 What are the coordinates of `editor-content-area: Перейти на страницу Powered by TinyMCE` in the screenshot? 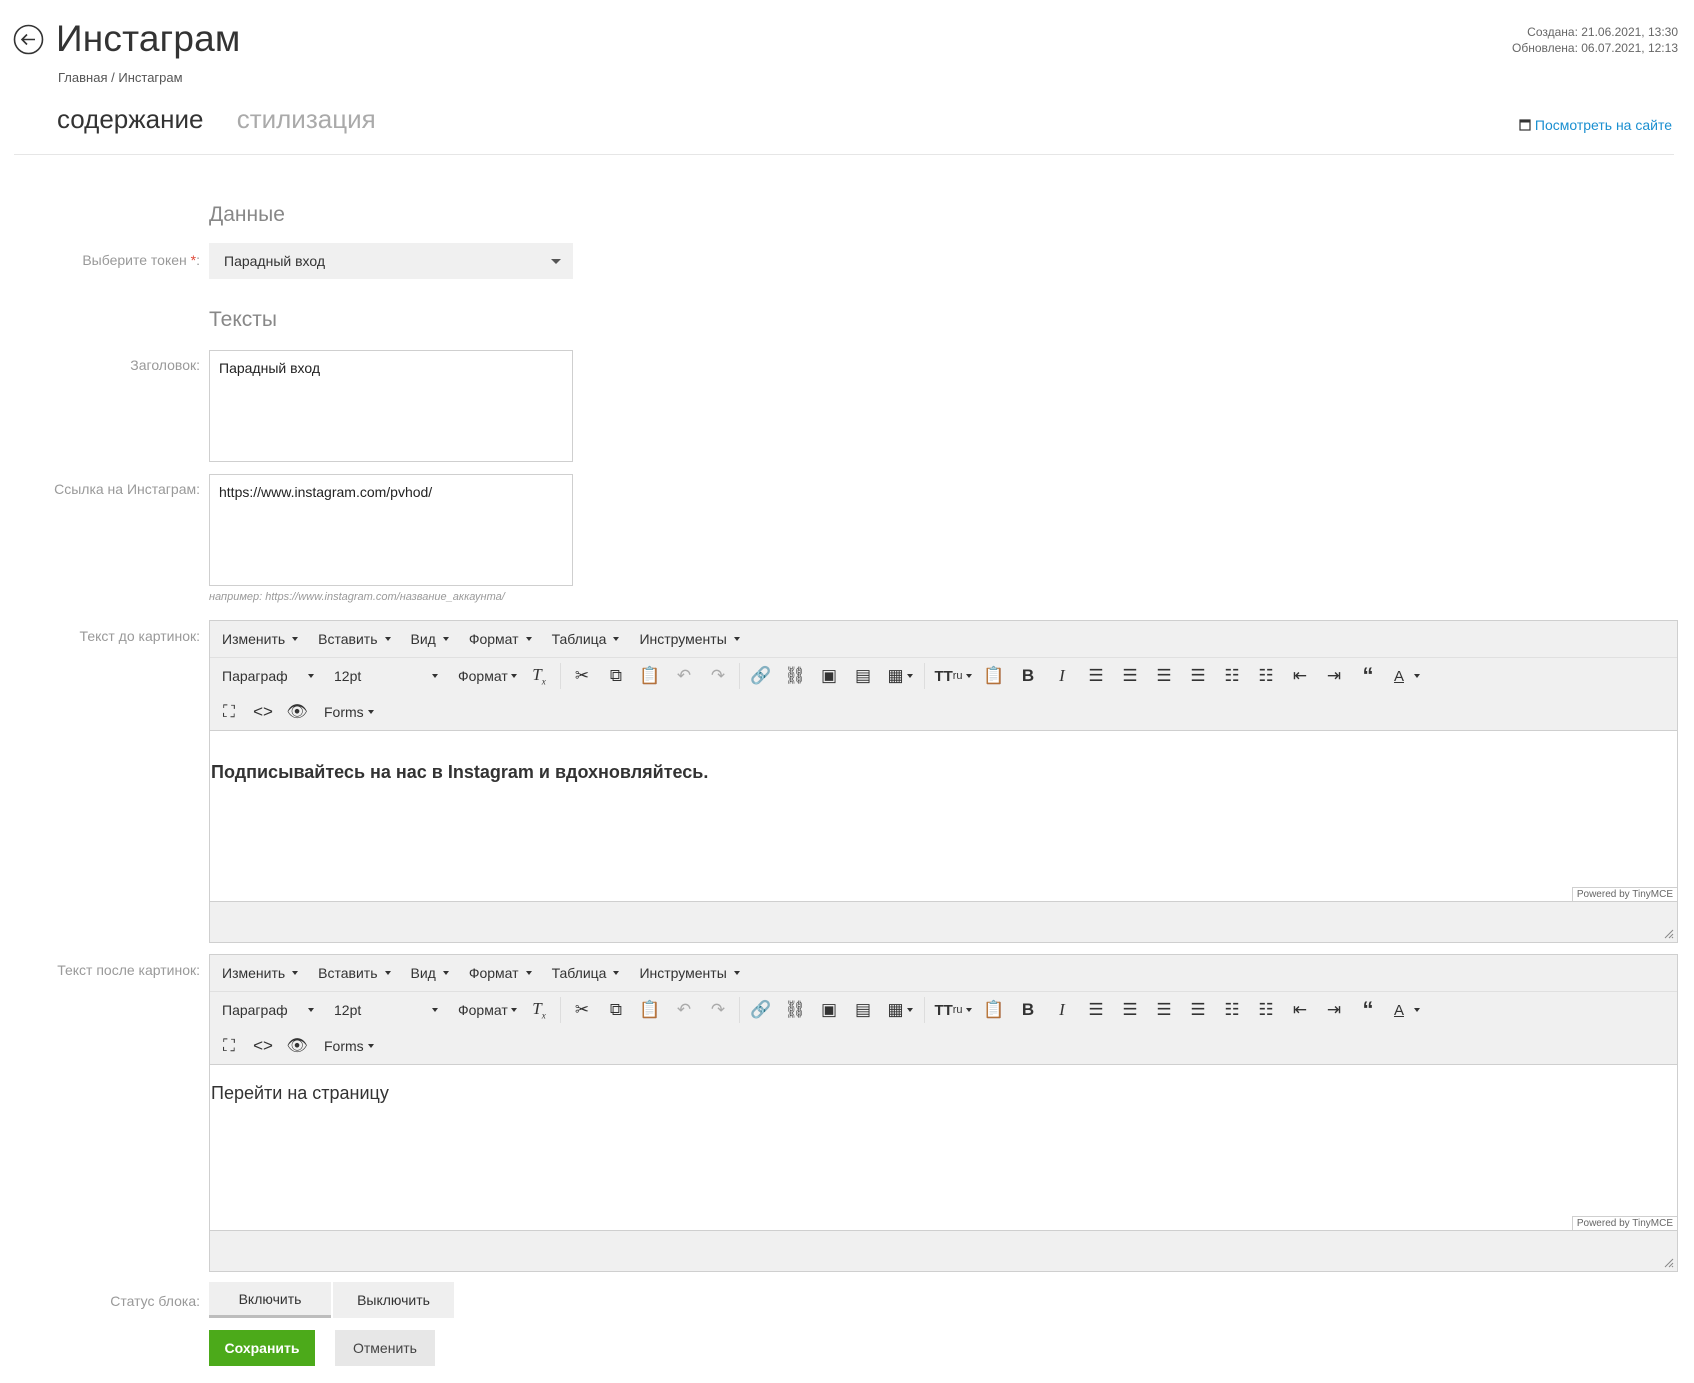 It's located at (943, 1147).